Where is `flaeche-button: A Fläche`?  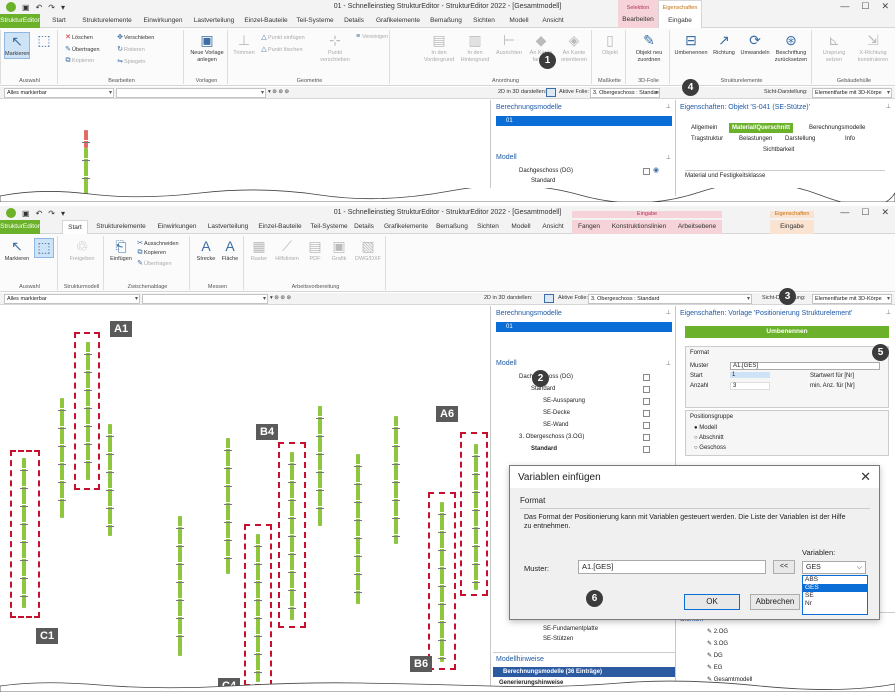 flaeche-button: A Fläche is located at coordinates (230, 250).